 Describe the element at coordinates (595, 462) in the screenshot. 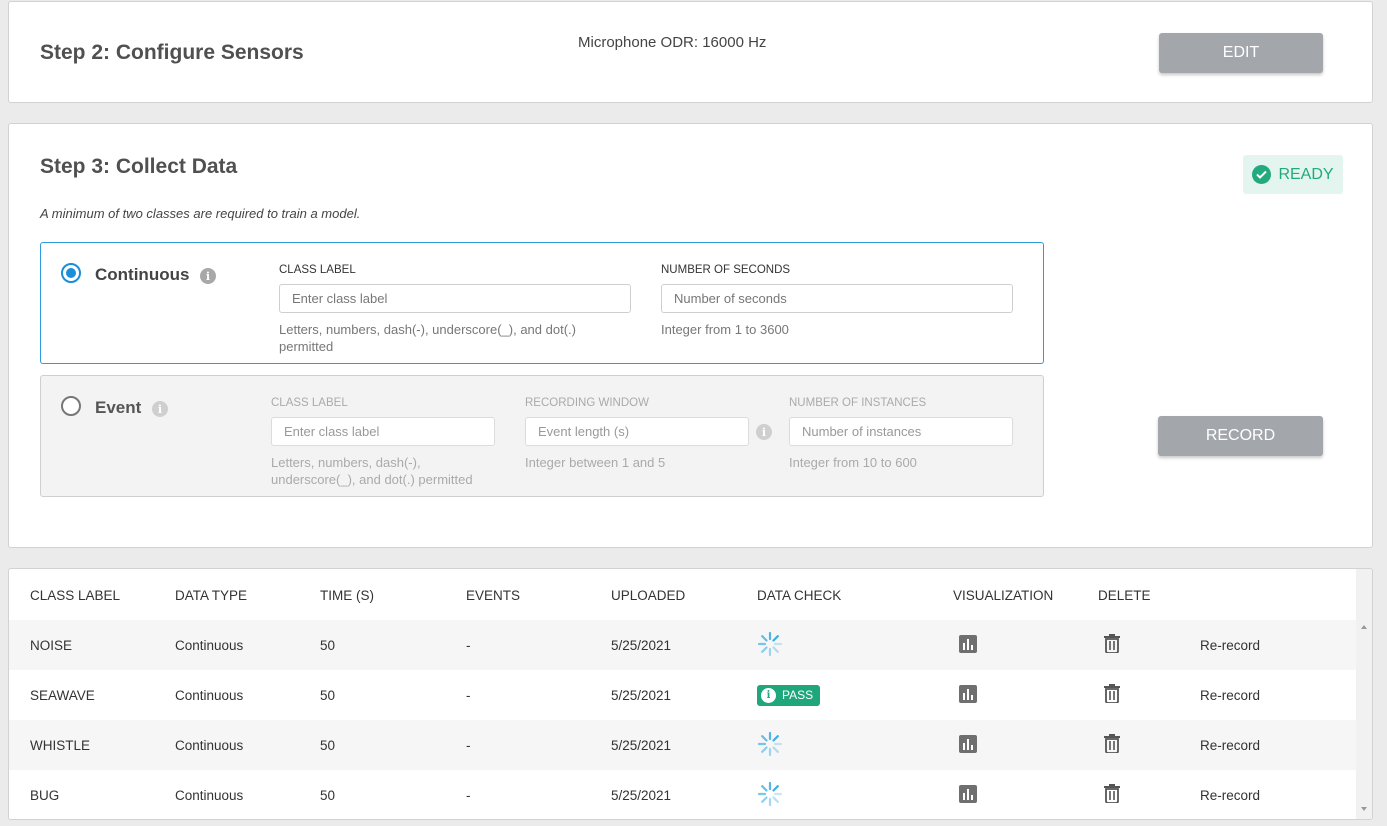

I see `recording-window-hint: Integer between 1 and 5` at that location.